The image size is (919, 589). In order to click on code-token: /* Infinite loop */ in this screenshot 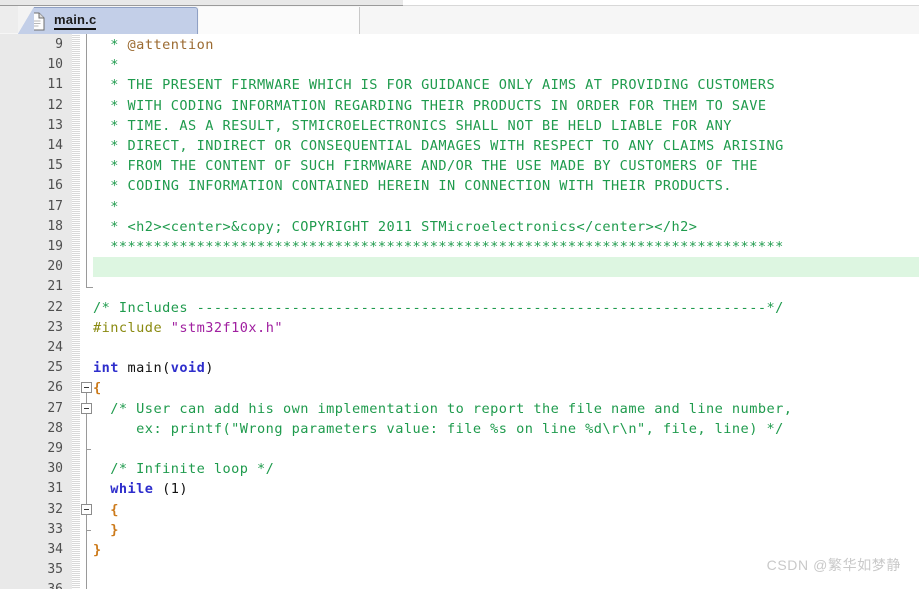, I will do `click(184, 469)`.